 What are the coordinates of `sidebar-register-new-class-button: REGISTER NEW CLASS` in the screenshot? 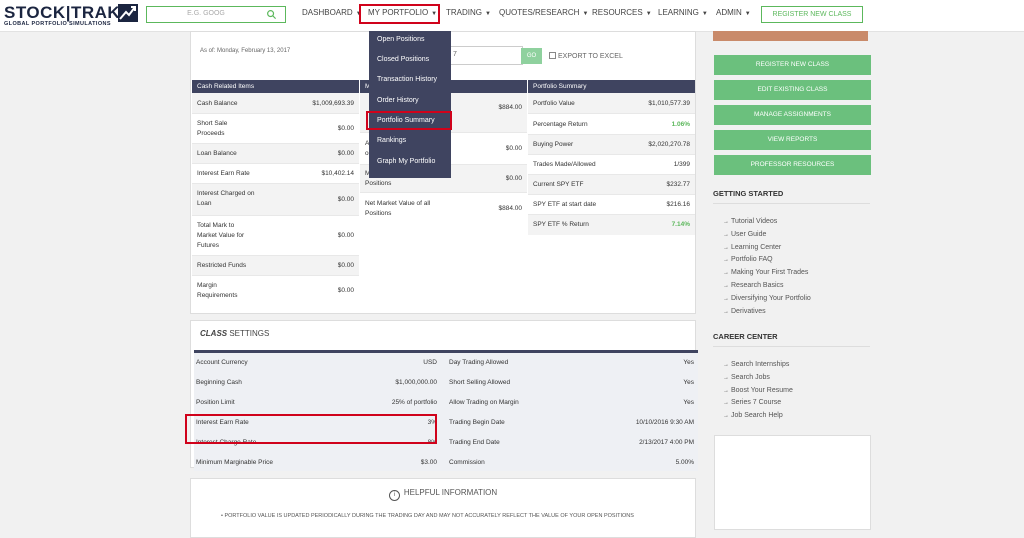 It's located at (792, 65).